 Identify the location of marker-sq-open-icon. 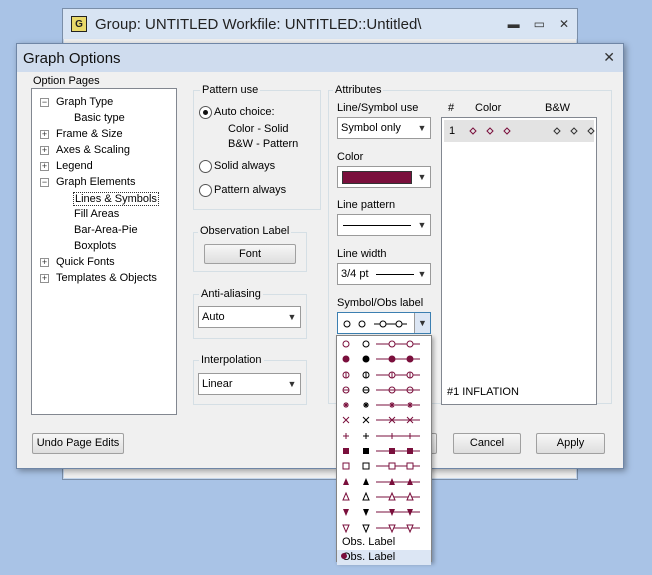
(381, 466).